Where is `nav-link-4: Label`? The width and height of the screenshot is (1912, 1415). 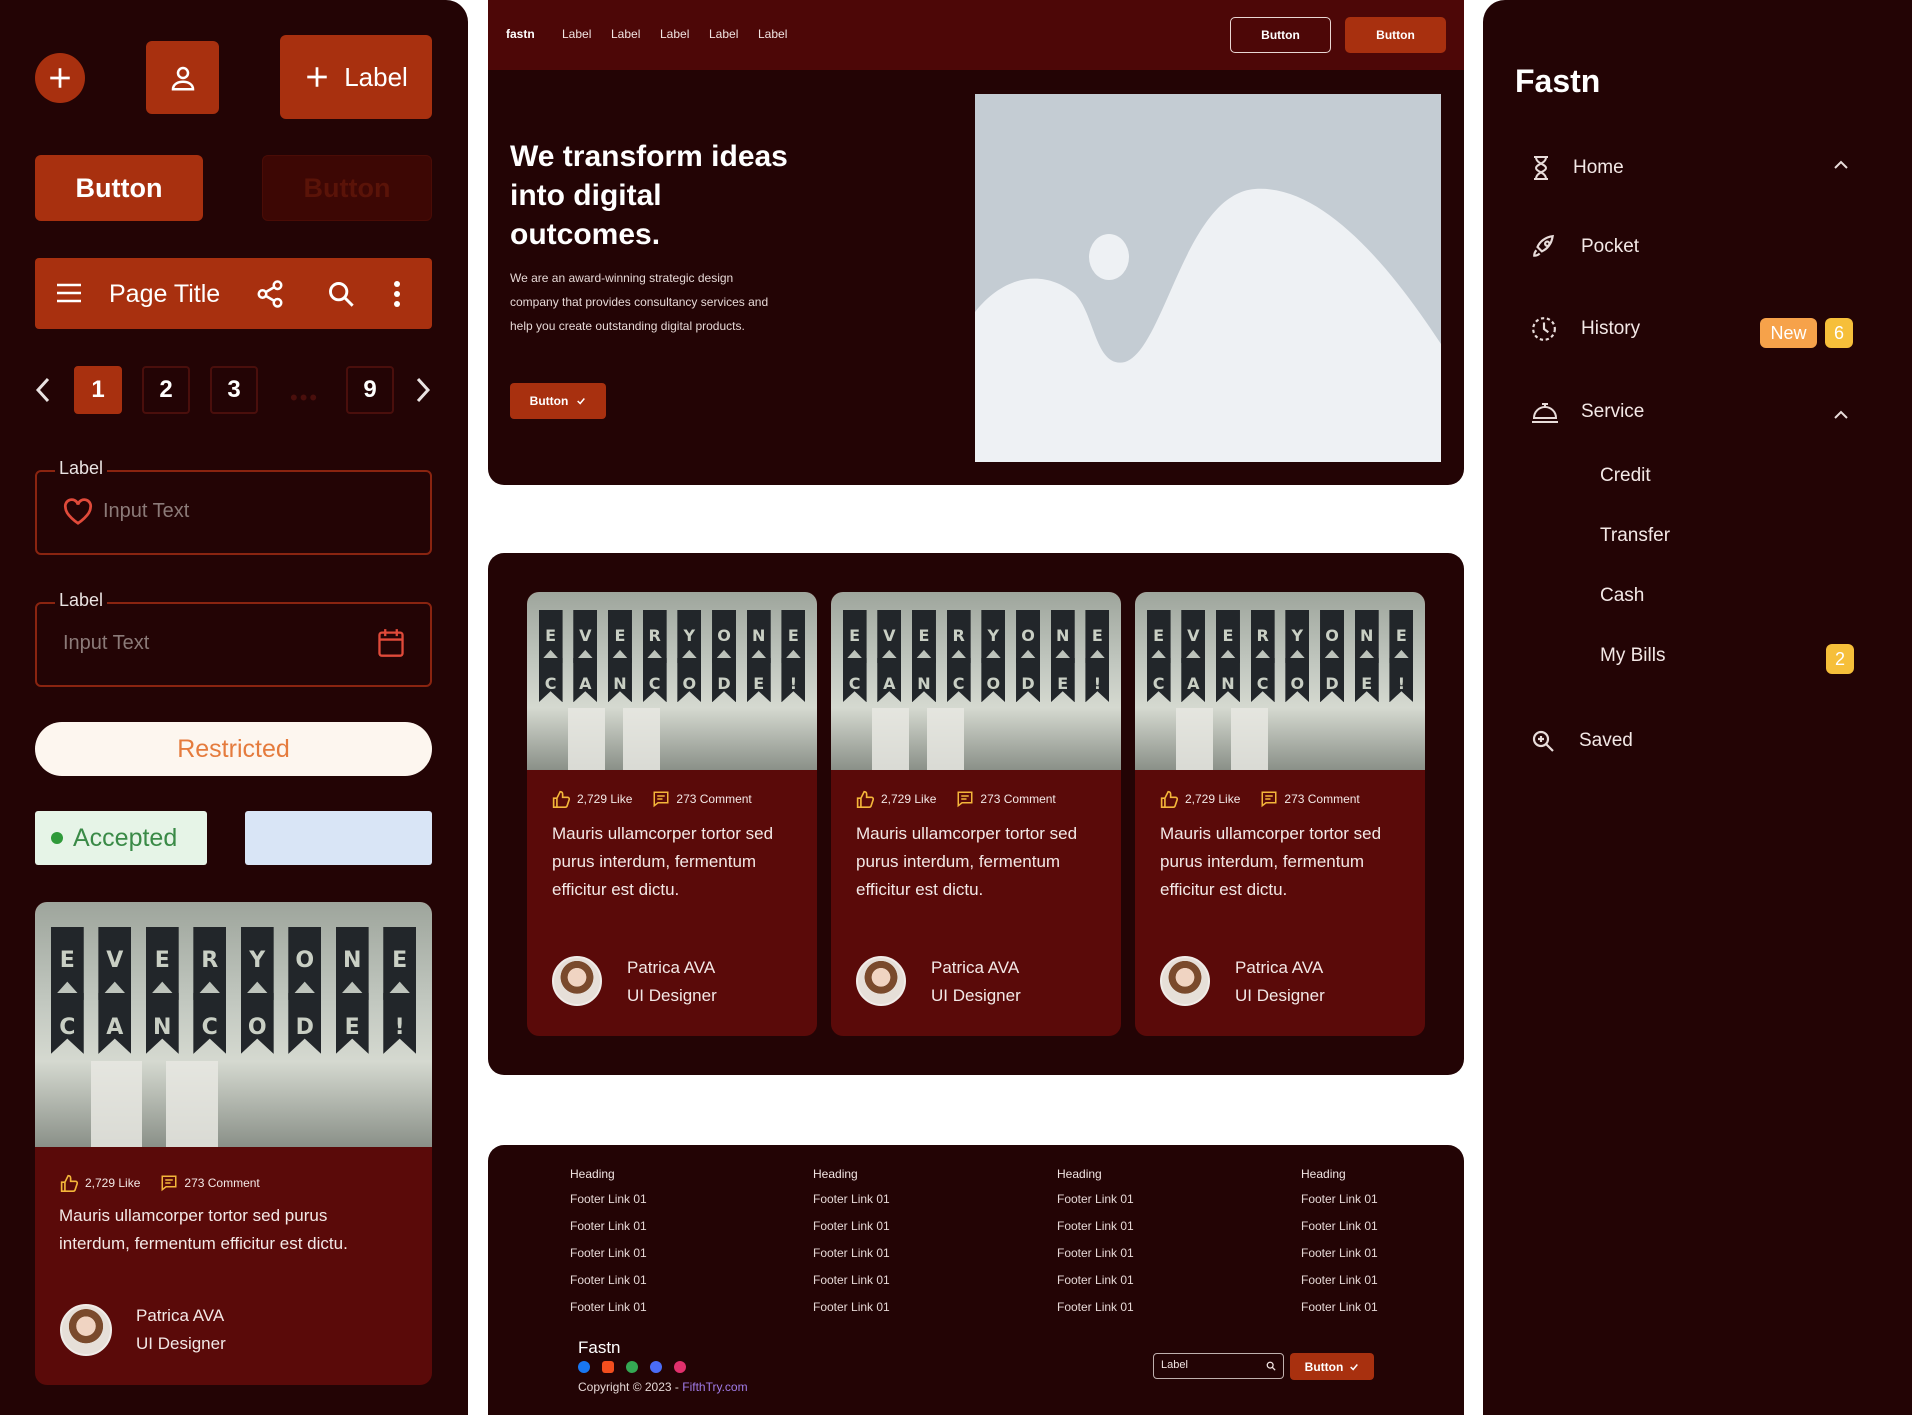
nav-link-4: Label is located at coordinates (723, 34).